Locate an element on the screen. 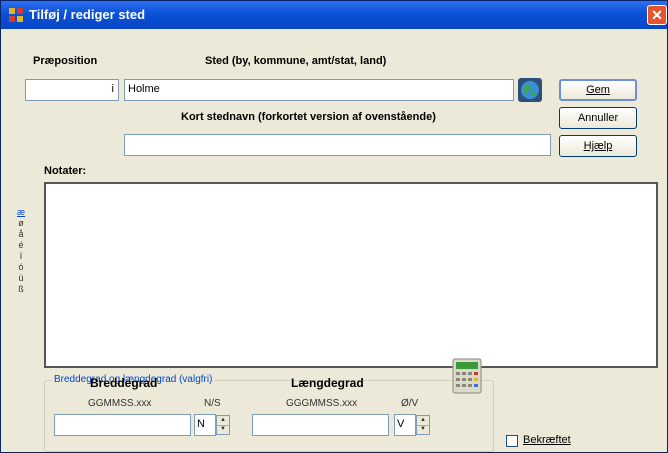  ns-select: N is located at coordinates (205, 425).